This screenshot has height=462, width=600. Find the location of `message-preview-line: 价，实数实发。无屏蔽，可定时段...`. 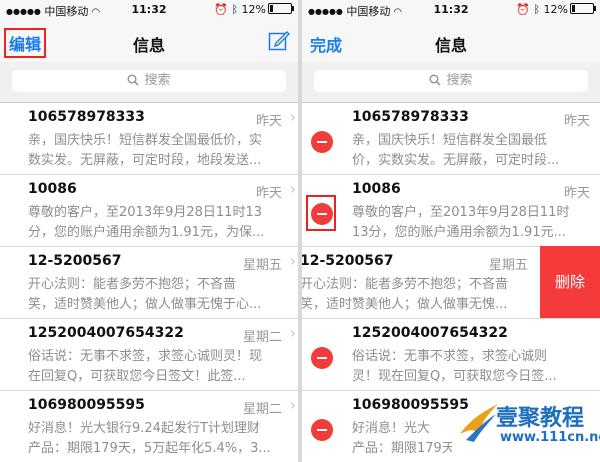

message-preview-line: 价，实数实发。无屏蔽，可定时段... is located at coordinates (456, 160).